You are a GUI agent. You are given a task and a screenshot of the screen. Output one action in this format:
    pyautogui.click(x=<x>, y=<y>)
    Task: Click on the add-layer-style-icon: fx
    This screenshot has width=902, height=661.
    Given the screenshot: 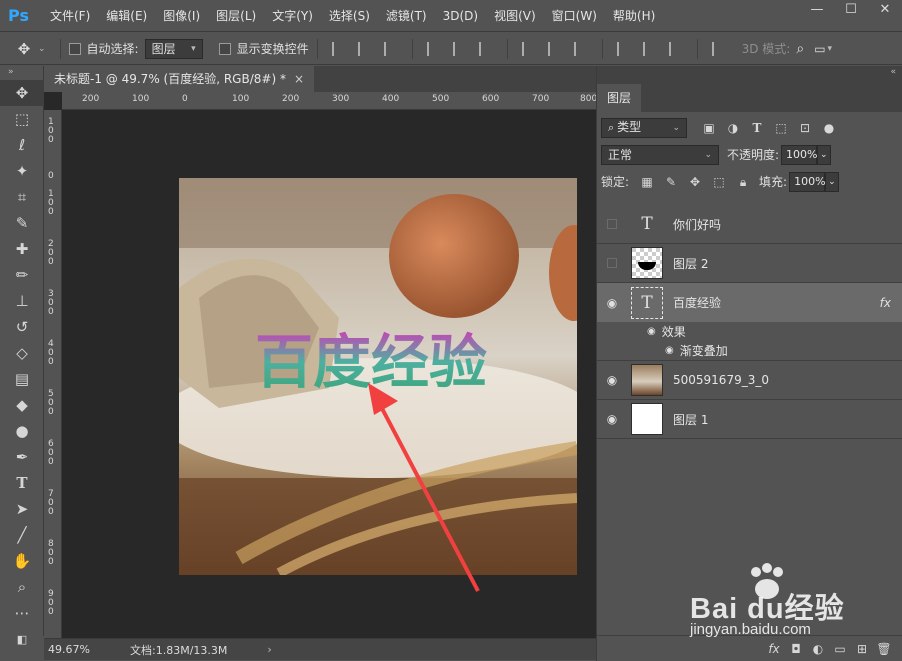 What is the action you would take?
    pyautogui.click(x=774, y=649)
    